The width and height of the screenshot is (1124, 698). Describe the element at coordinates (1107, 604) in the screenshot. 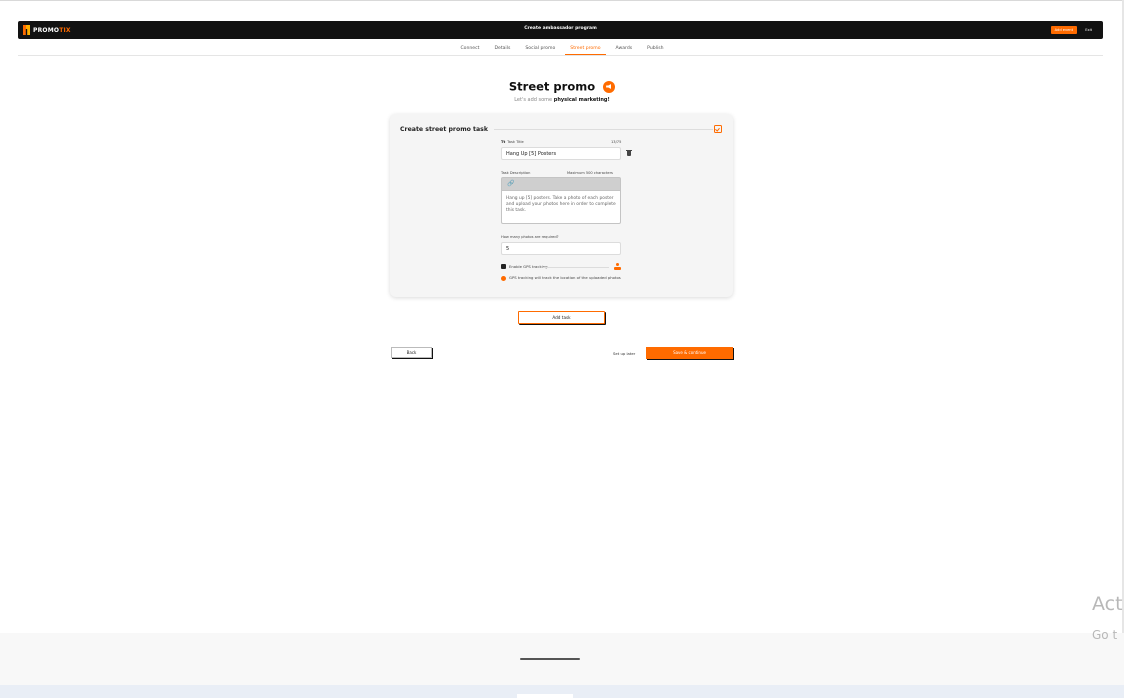

I see `activate-windows-title: Act` at that location.